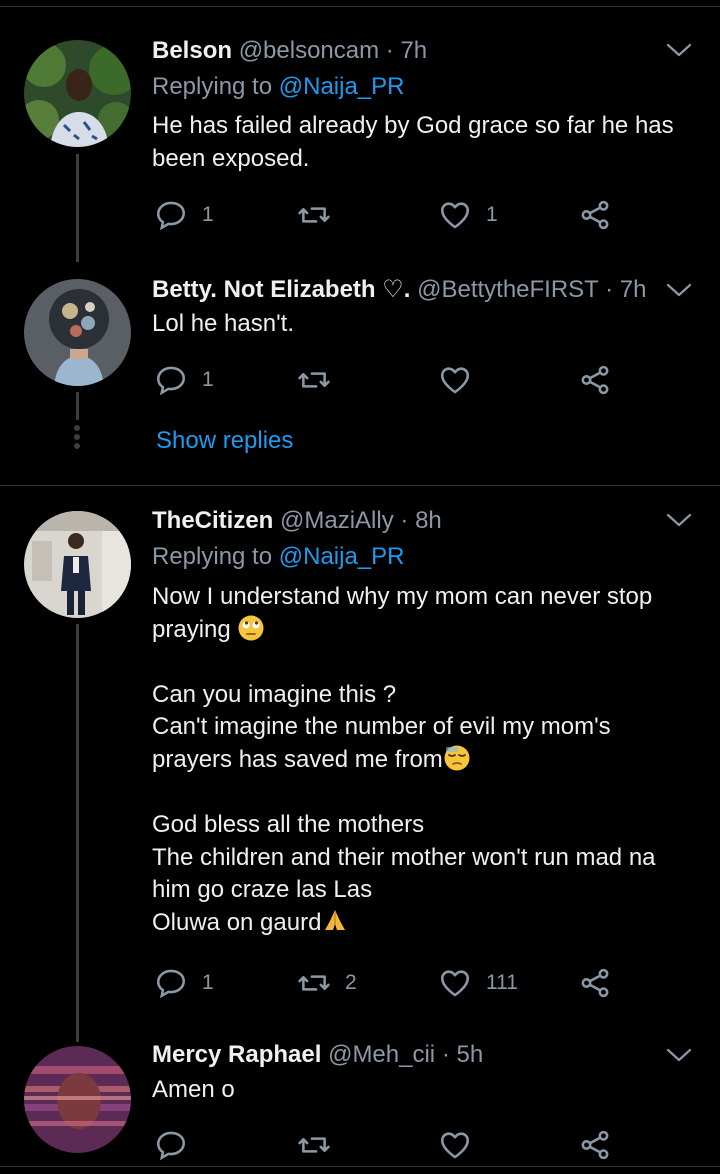 The width and height of the screenshot is (720, 1174). What do you see at coordinates (178, 1145) in the screenshot?
I see `reply-button` at bounding box center [178, 1145].